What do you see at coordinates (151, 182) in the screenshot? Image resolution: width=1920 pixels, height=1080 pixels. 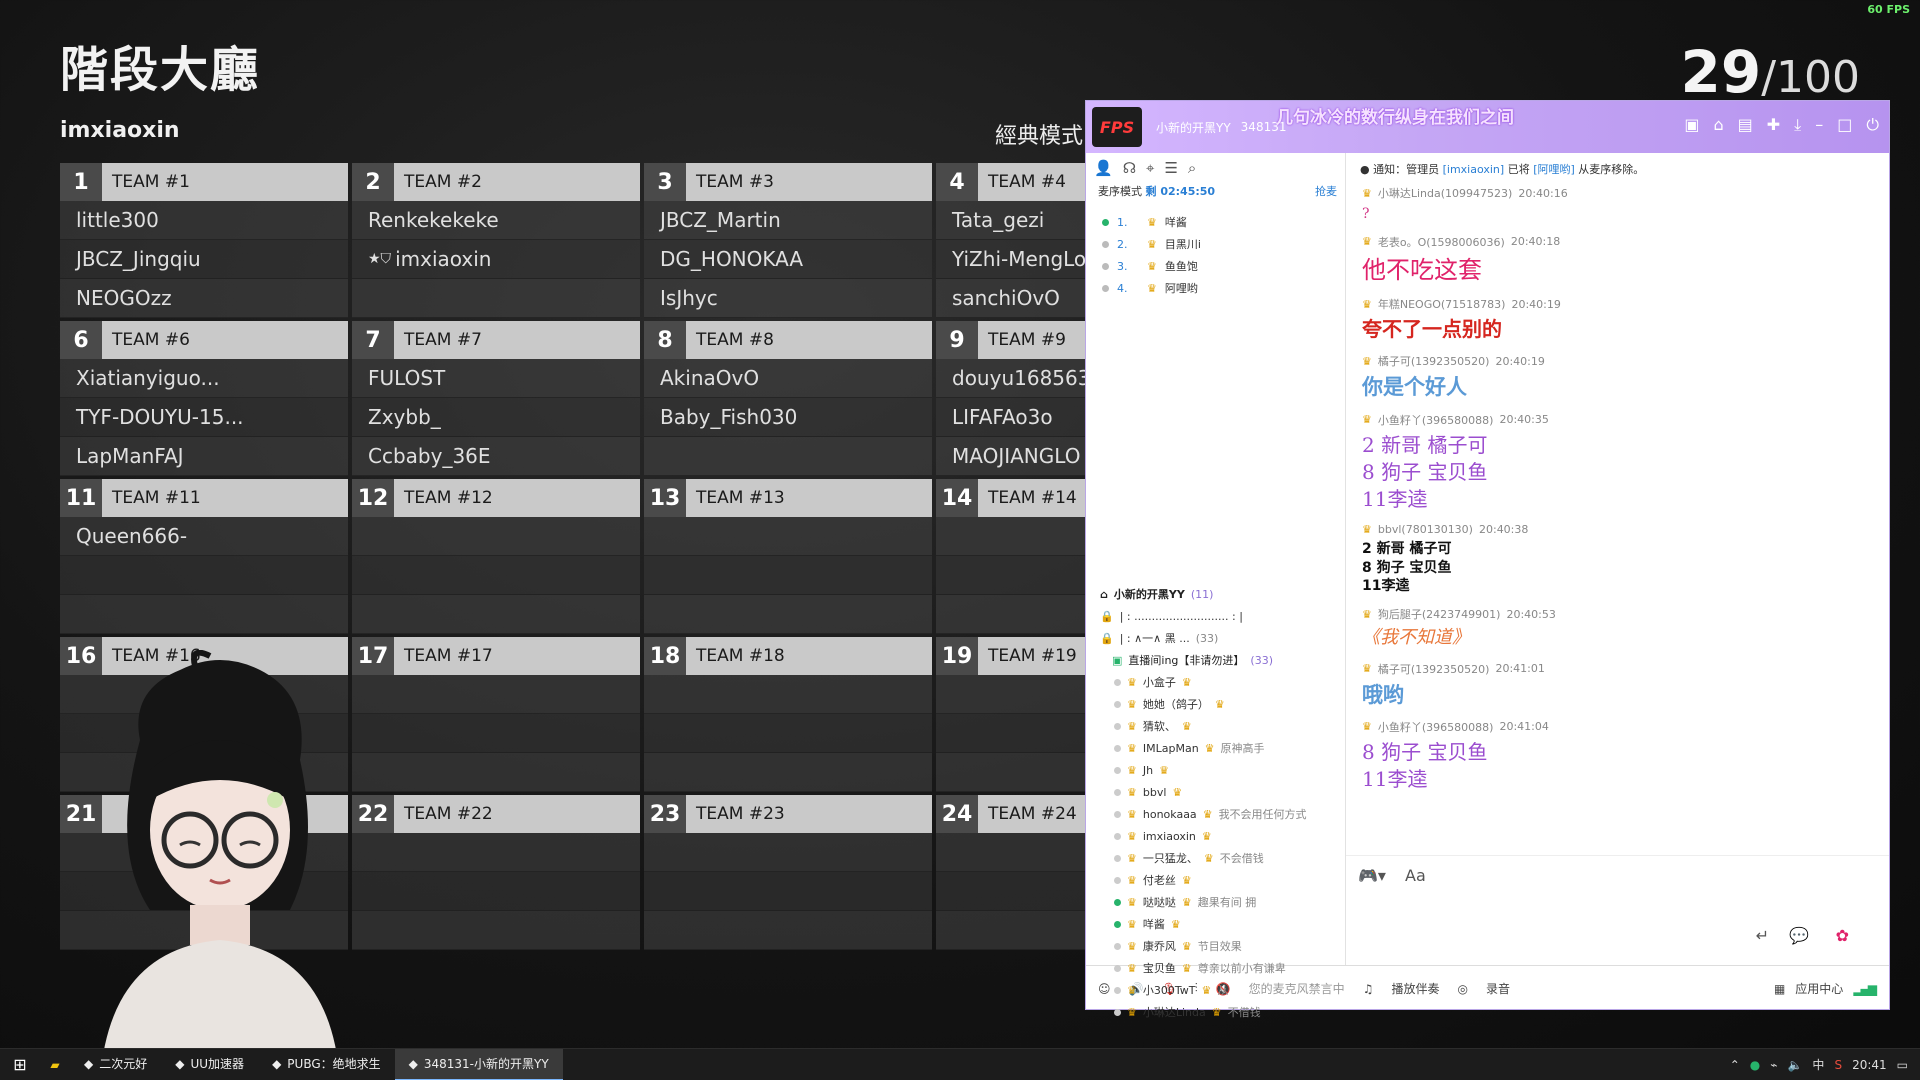 I see `team-name: TEAM #1` at bounding box center [151, 182].